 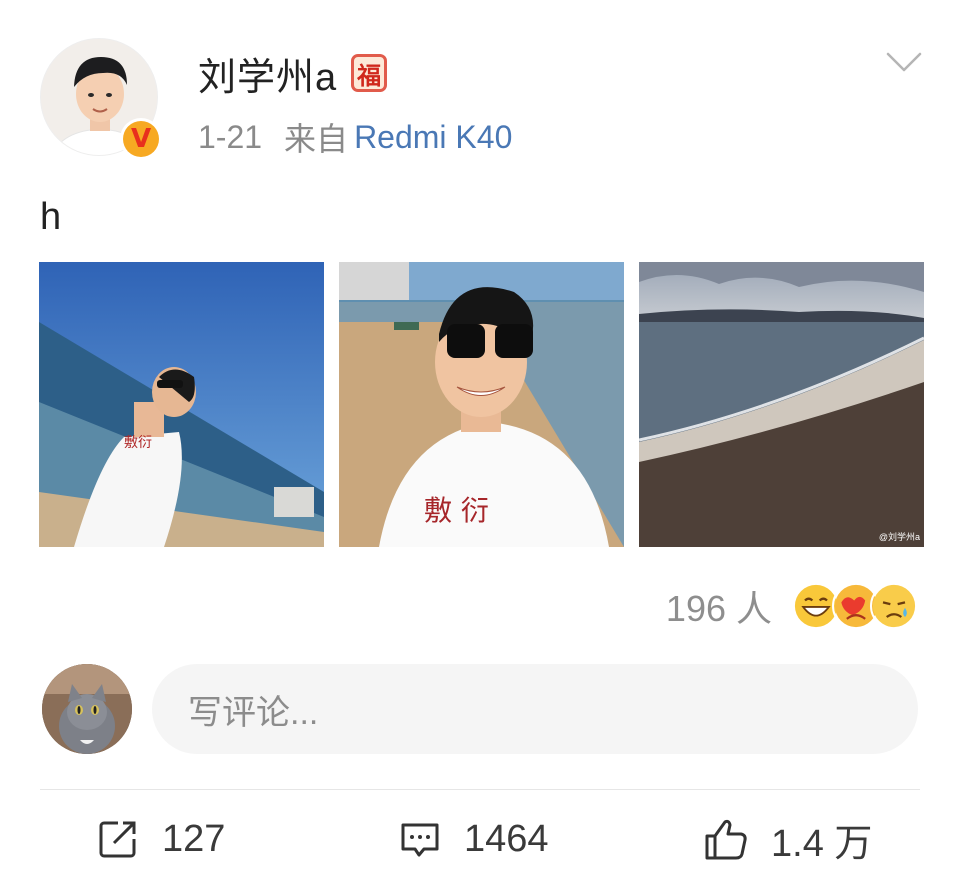 I want to click on author-avatar: V, so click(x=101, y=99).